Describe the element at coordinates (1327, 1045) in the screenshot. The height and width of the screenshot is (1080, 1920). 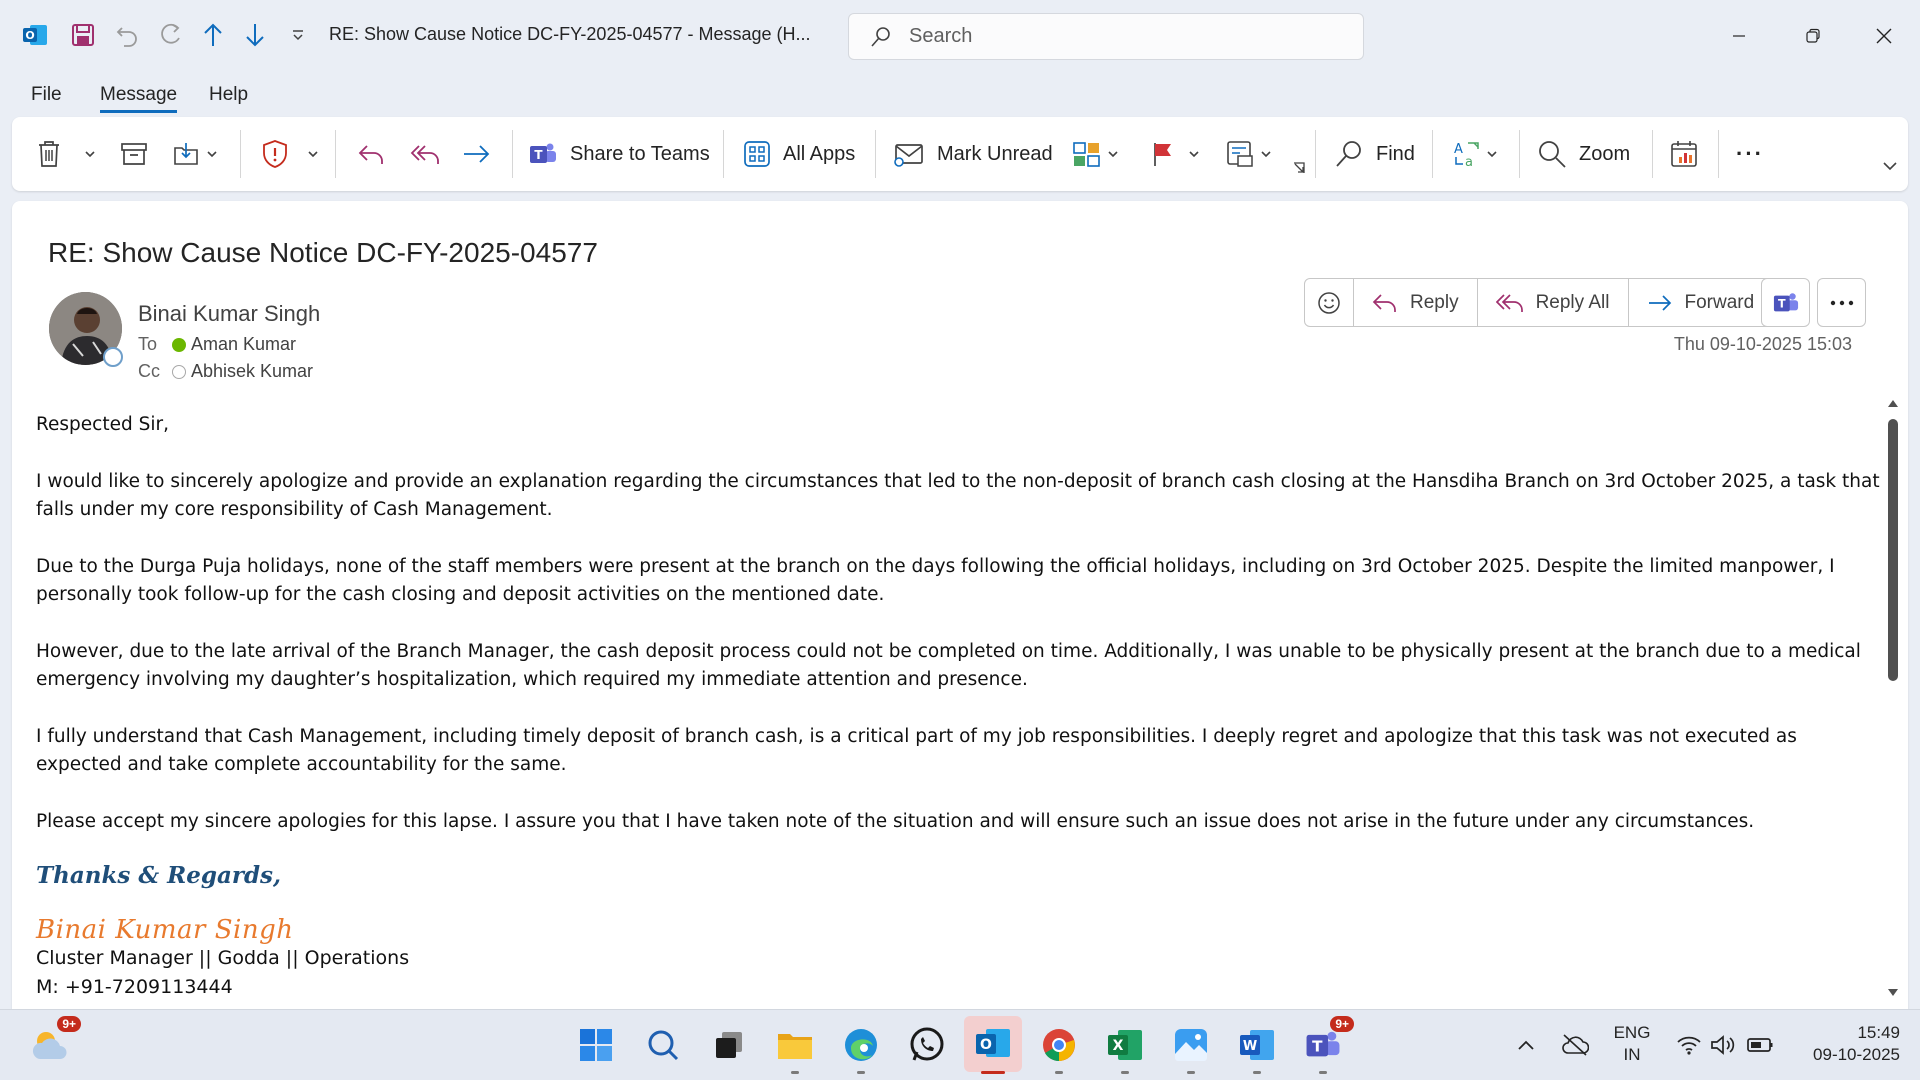
I see `teams-taskbar-icon: T 9+` at that location.